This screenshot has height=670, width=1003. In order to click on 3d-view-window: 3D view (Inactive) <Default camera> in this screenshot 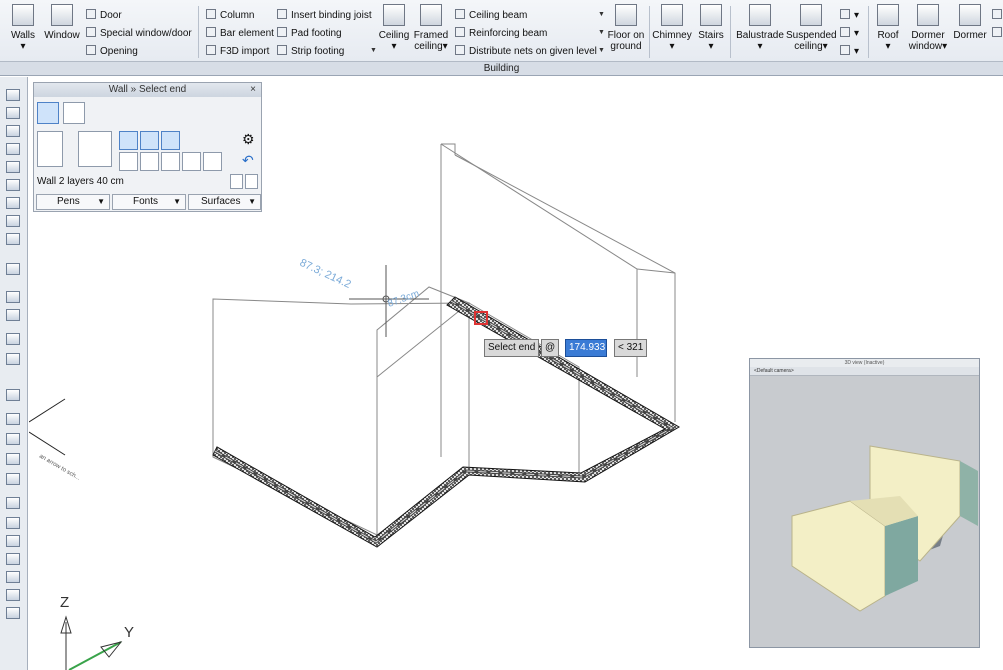, I will do `click(864, 503)`.